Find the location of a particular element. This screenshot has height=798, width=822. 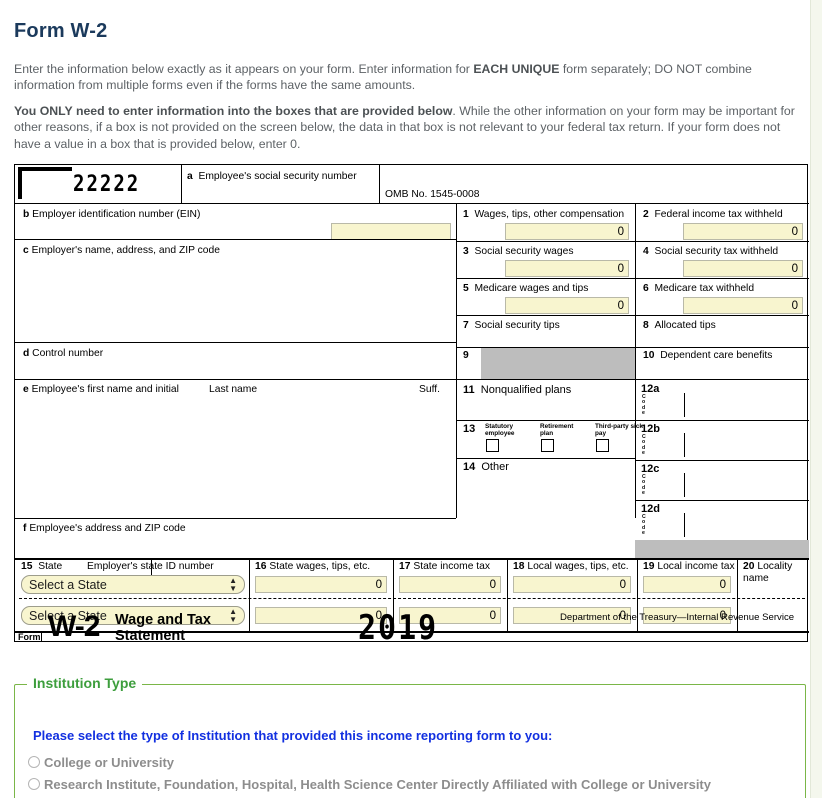

void-code: 22222 is located at coordinates (107, 184).